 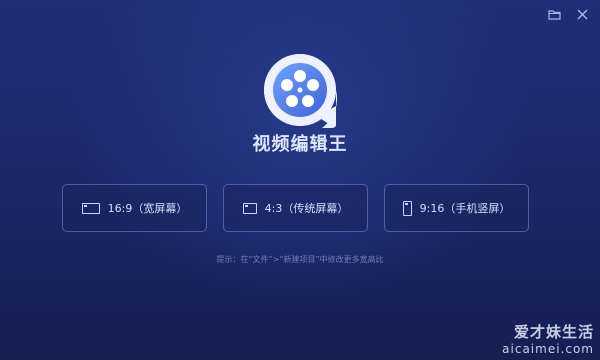 I want to click on app-title: 视频编辑王, so click(x=300, y=144).